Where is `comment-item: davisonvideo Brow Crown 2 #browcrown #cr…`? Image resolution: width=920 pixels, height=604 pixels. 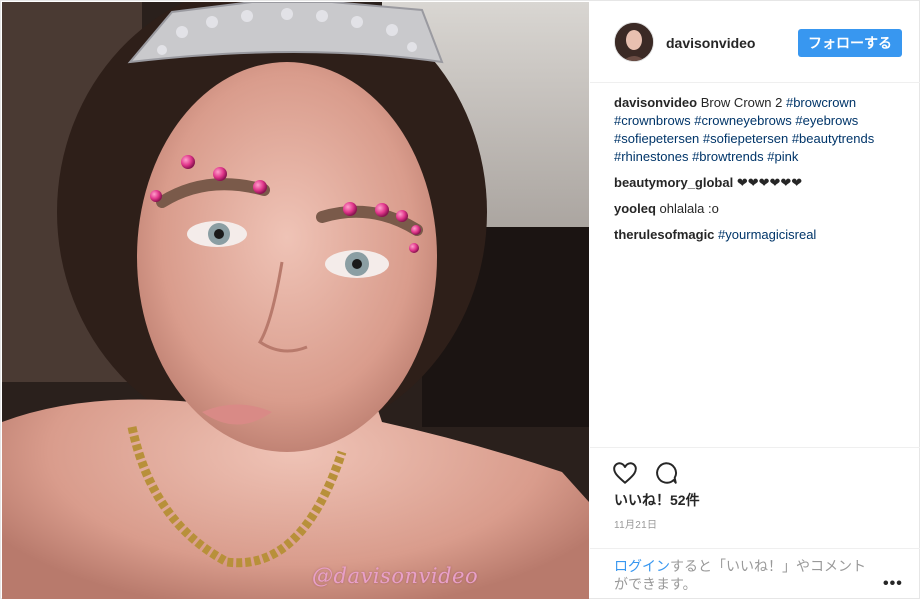 comment-item: davisonvideo Brow Crown 2 #browcrown #cr… is located at coordinates (759, 130).